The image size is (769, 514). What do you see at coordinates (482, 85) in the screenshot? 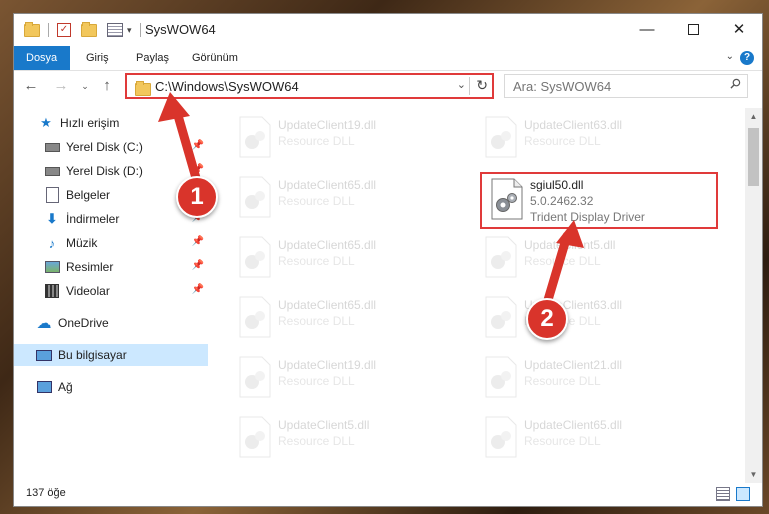
I see `refresh-icon: ↻` at bounding box center [482, 85].